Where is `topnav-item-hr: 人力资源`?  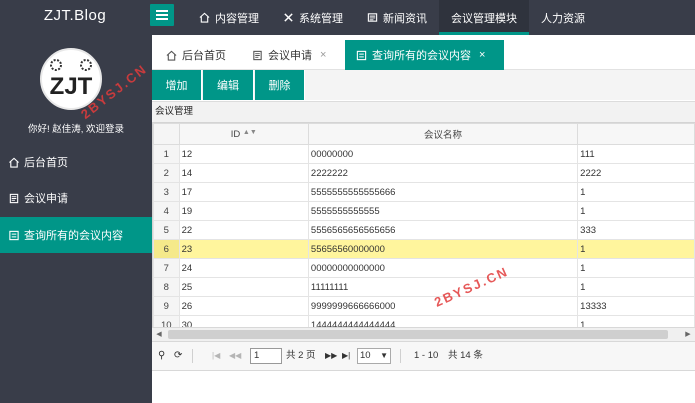
topnav-item-hr: 人力资源 is located at coordinates (563, 17).